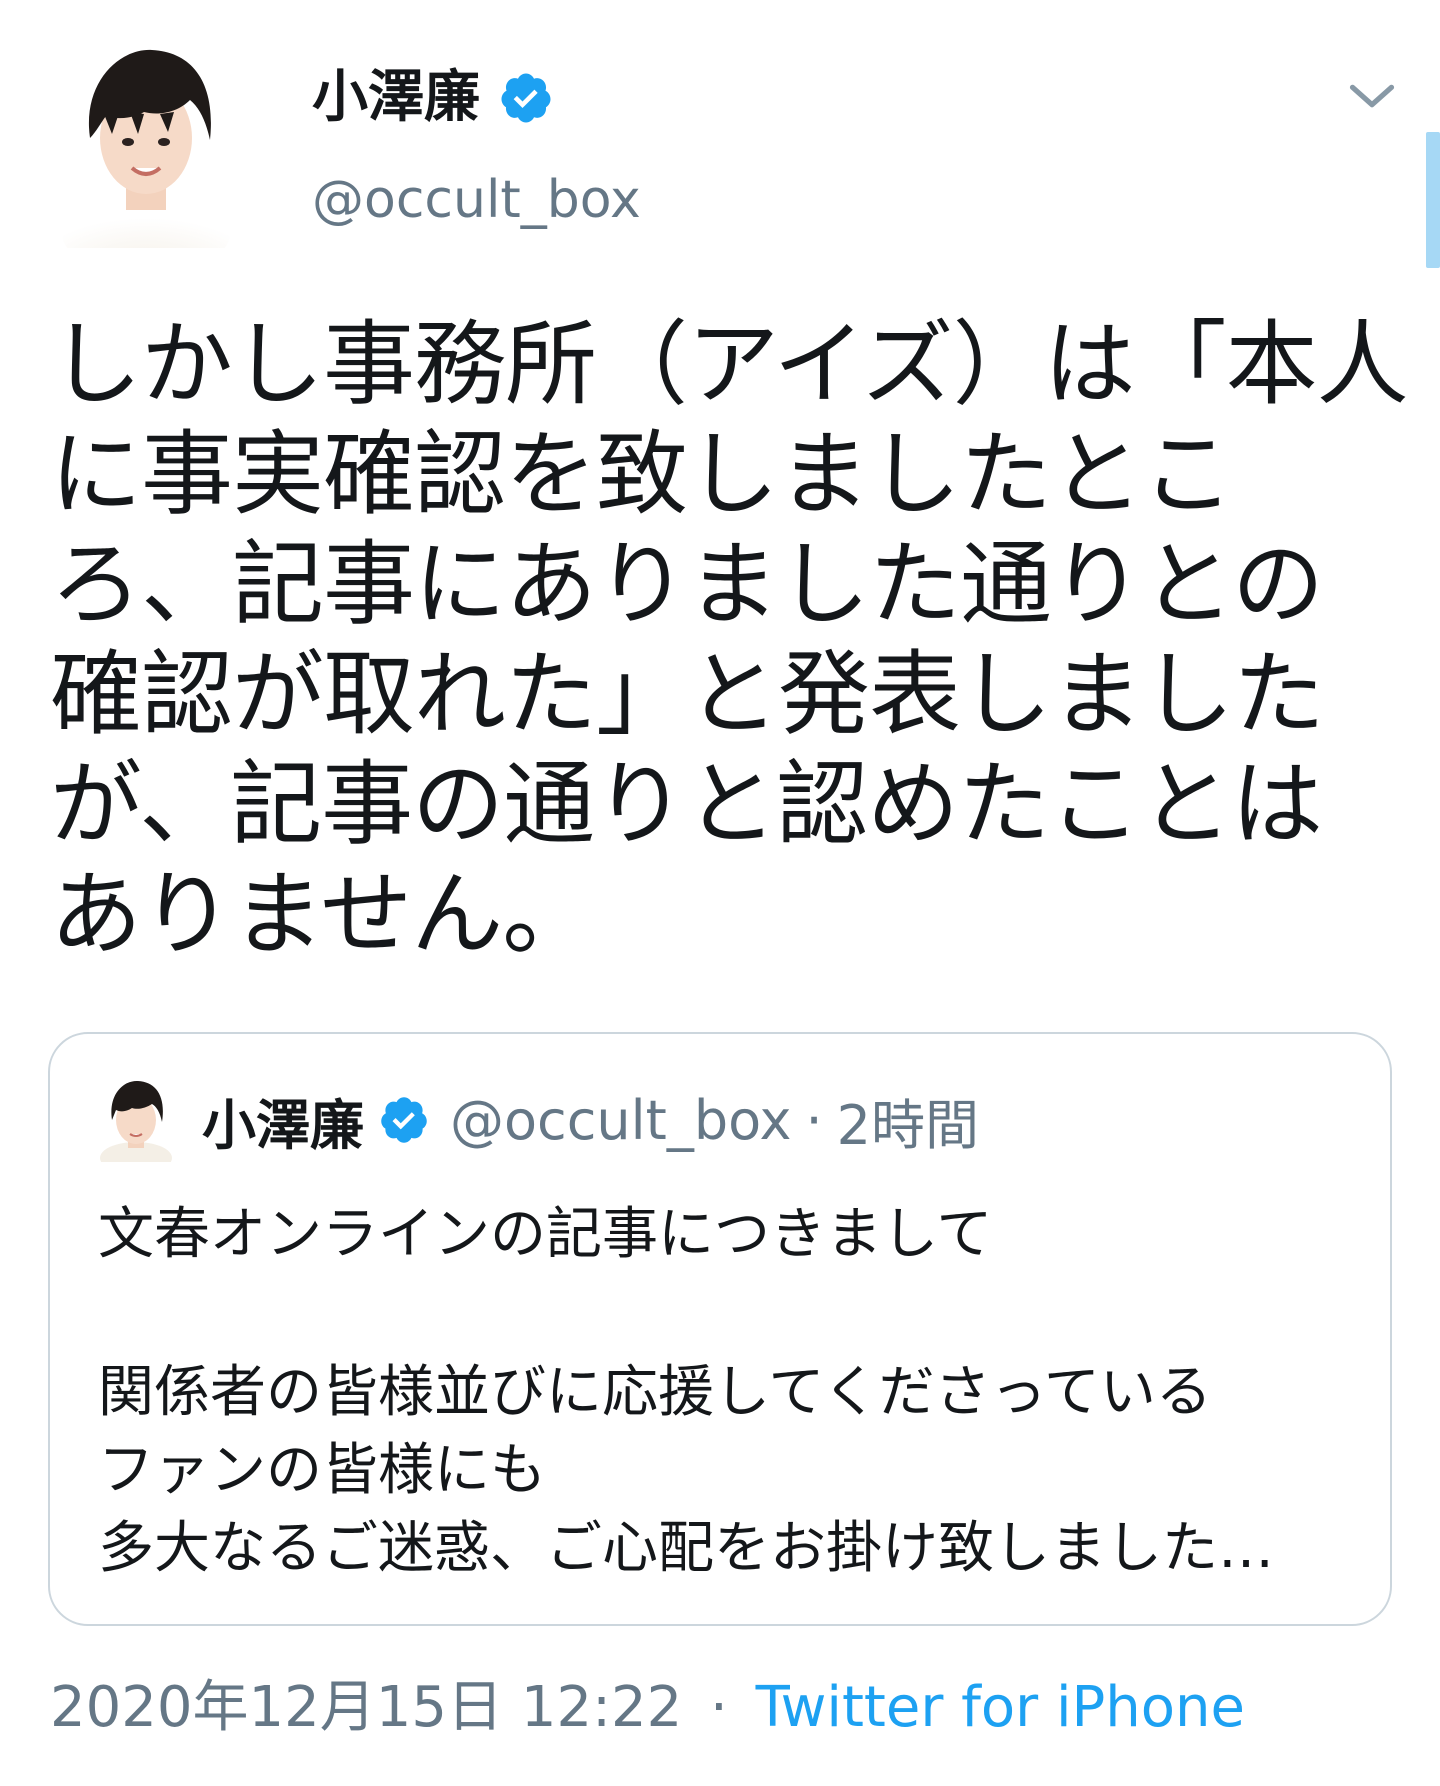  What do you see at coordinates (1000, 1707) in the screenshot?
I see `tweet-source-link: Twitter for iPhone` at bounding box center [1000, 1707].